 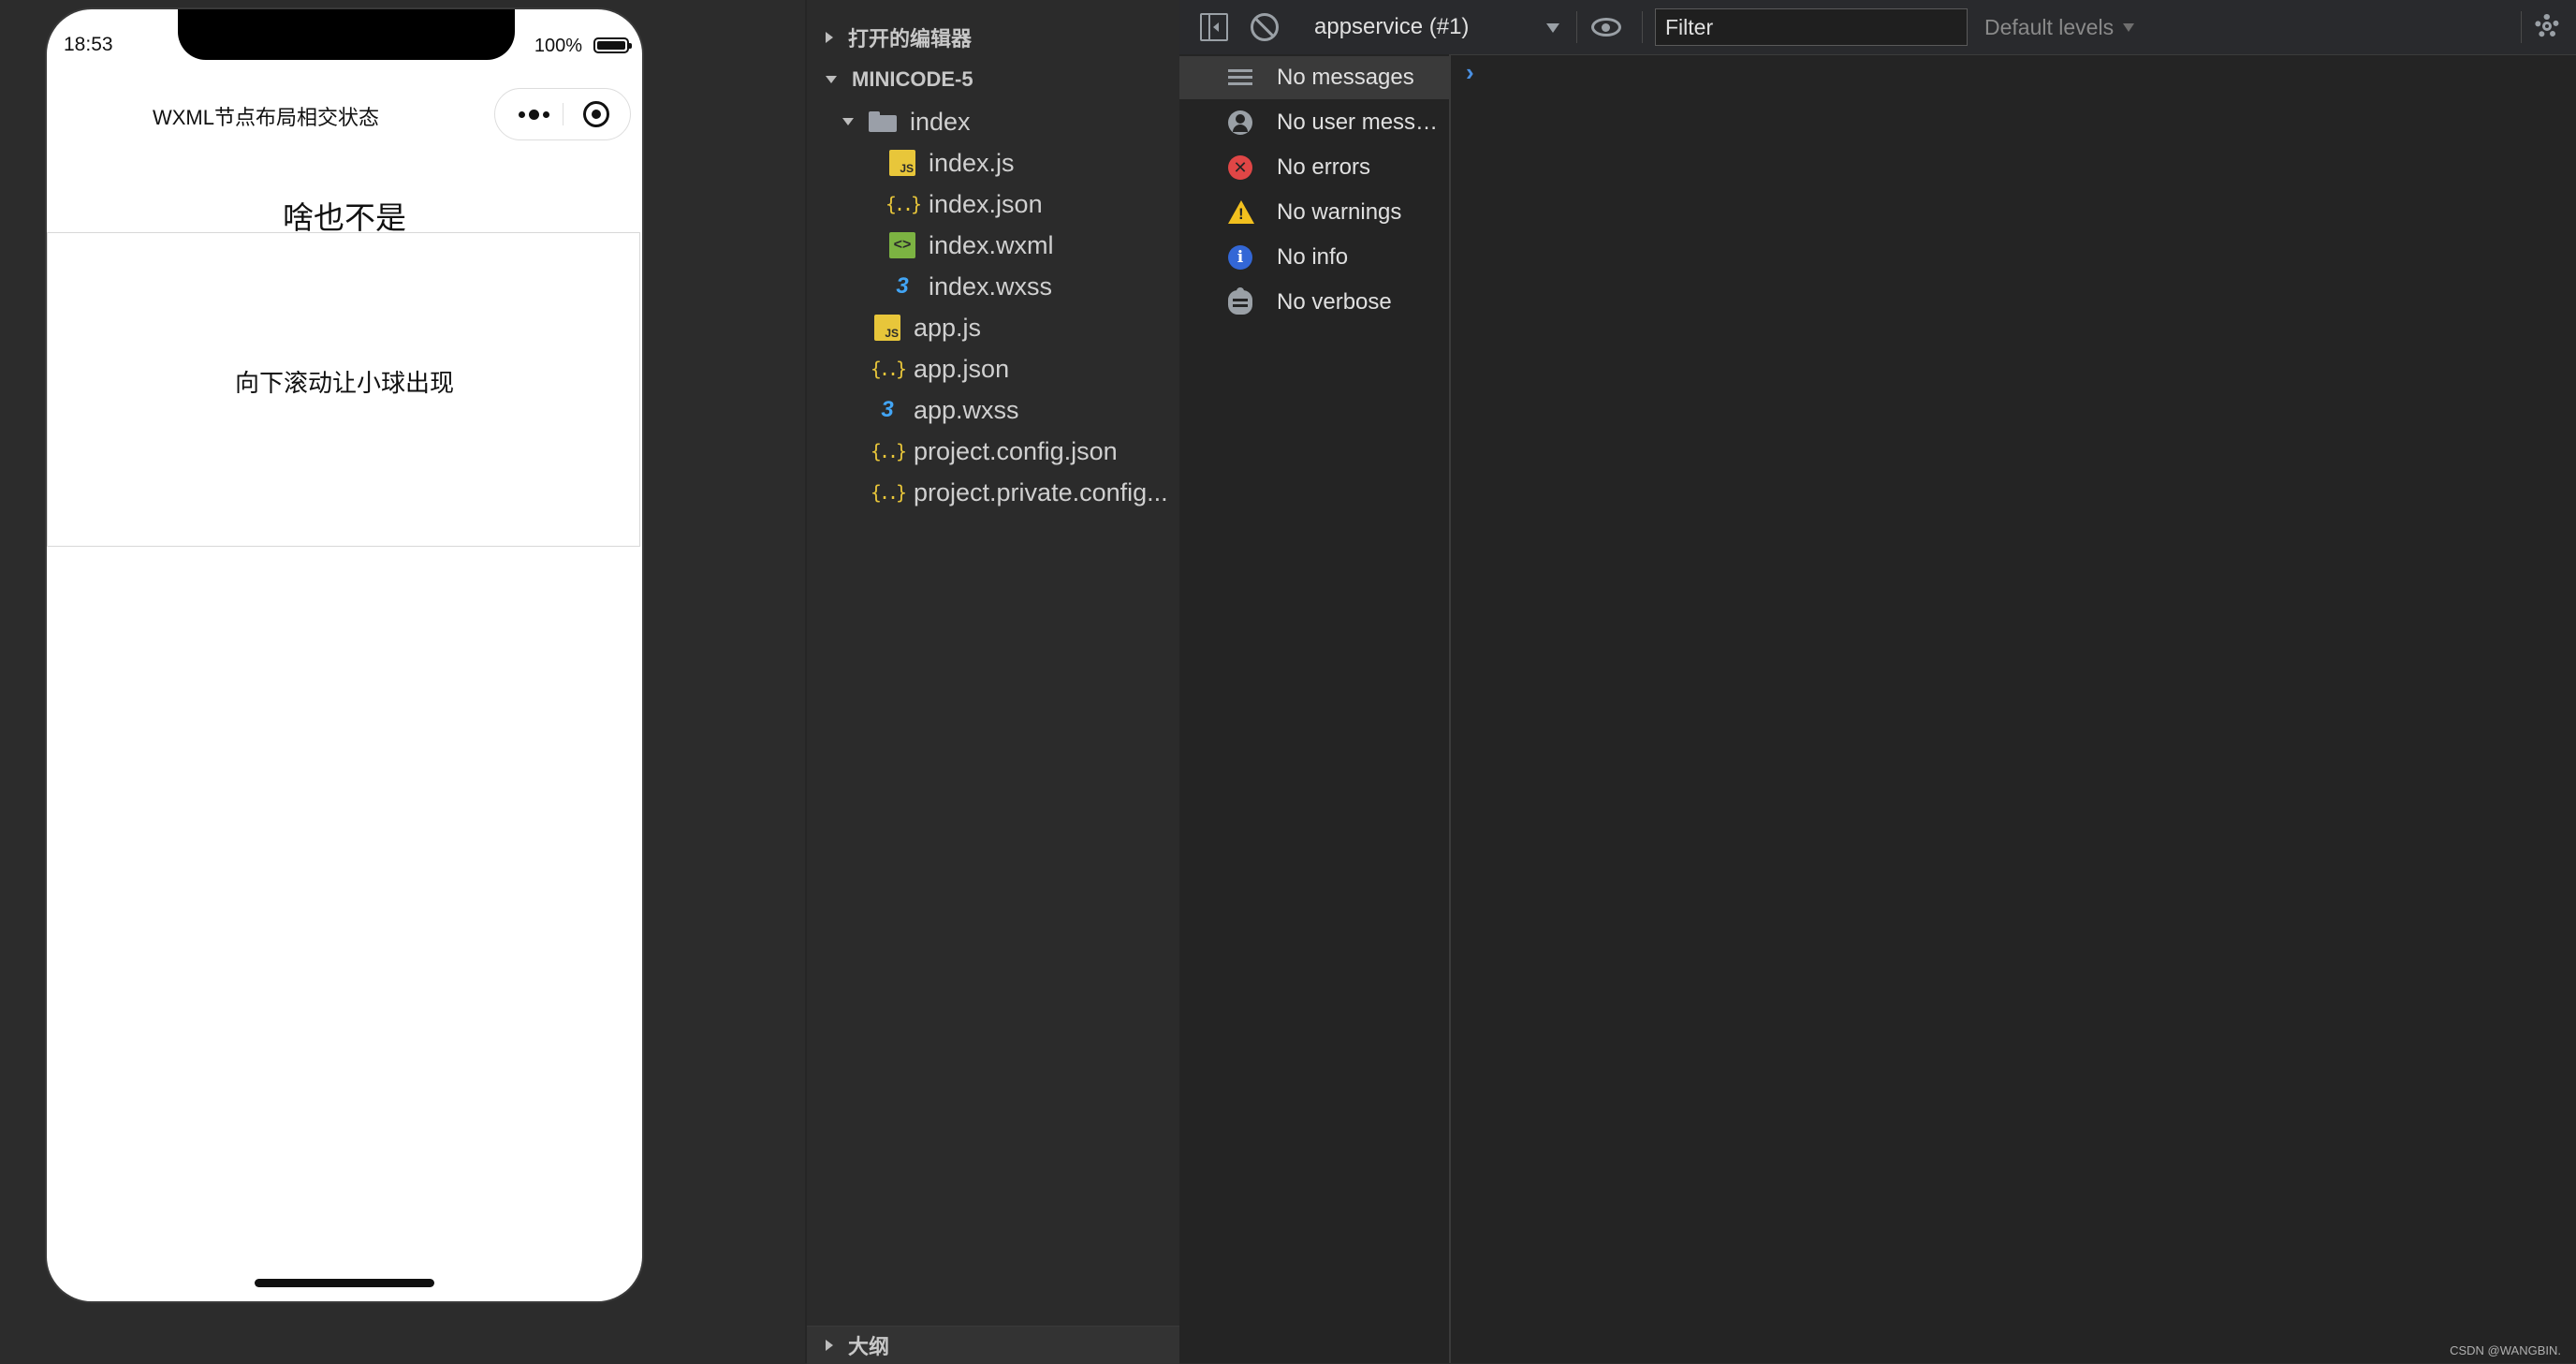 What do you see at coordinates (612, 45) in the screenshot?
I see `battery-icon` at bounding box center [612, 45].